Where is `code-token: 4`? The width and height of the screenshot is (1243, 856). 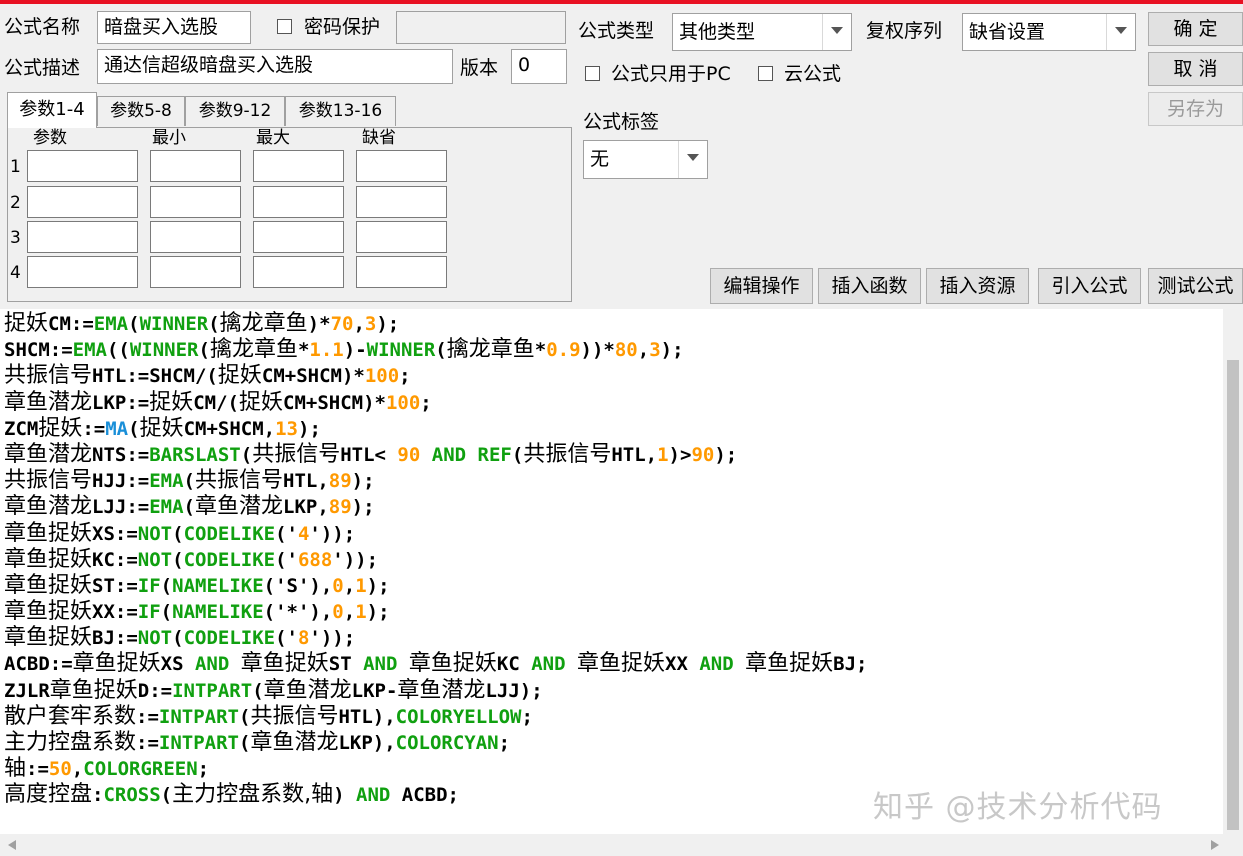 code-token: 4 is located at coordinates (303, 533).